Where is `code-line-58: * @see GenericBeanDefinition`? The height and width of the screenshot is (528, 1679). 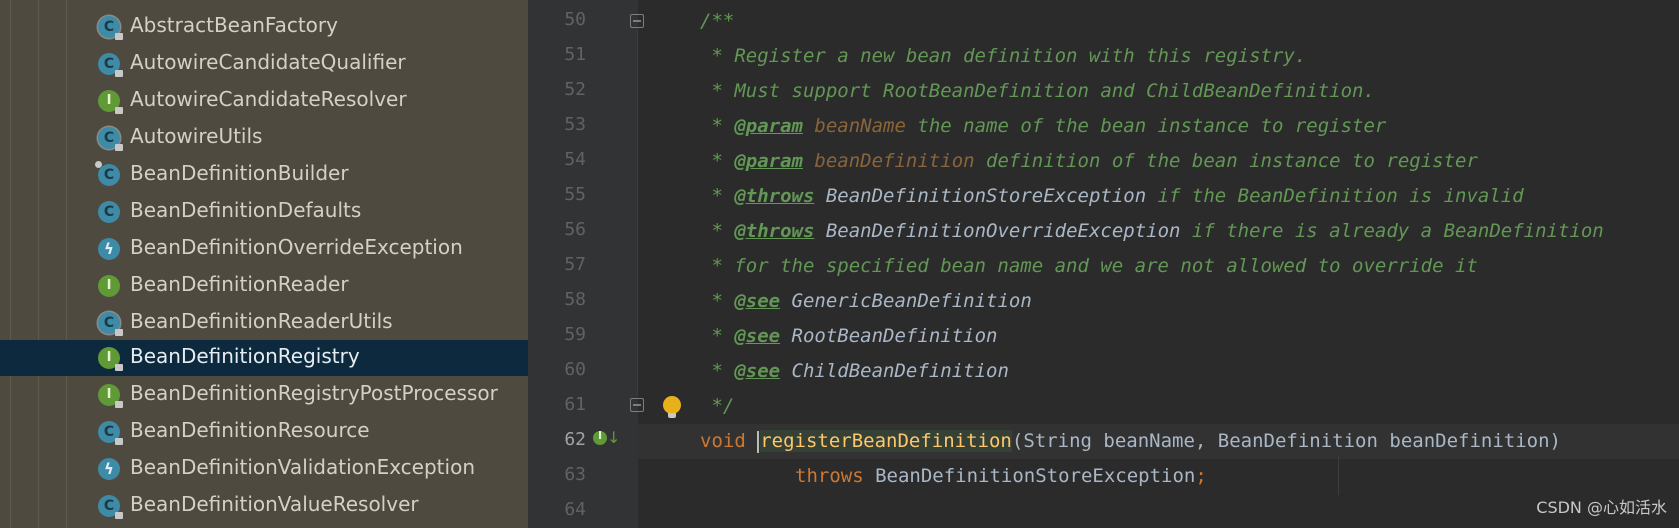
code-line-58: * @see GenericBeanDefinition is located at coordinates (866, 301).